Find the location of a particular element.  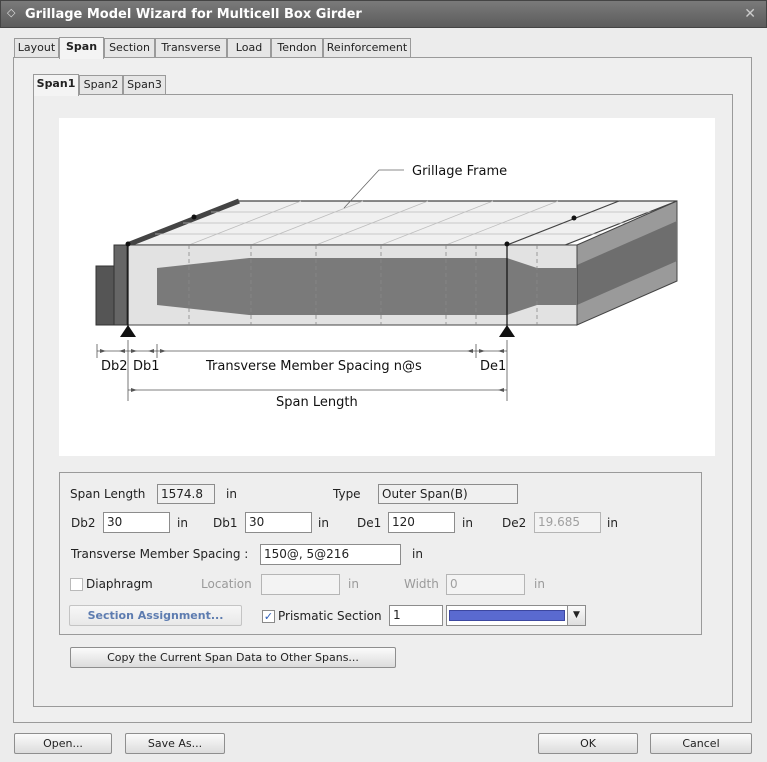

transverse-spacing-unit: in is located at coordinates (417, 554).